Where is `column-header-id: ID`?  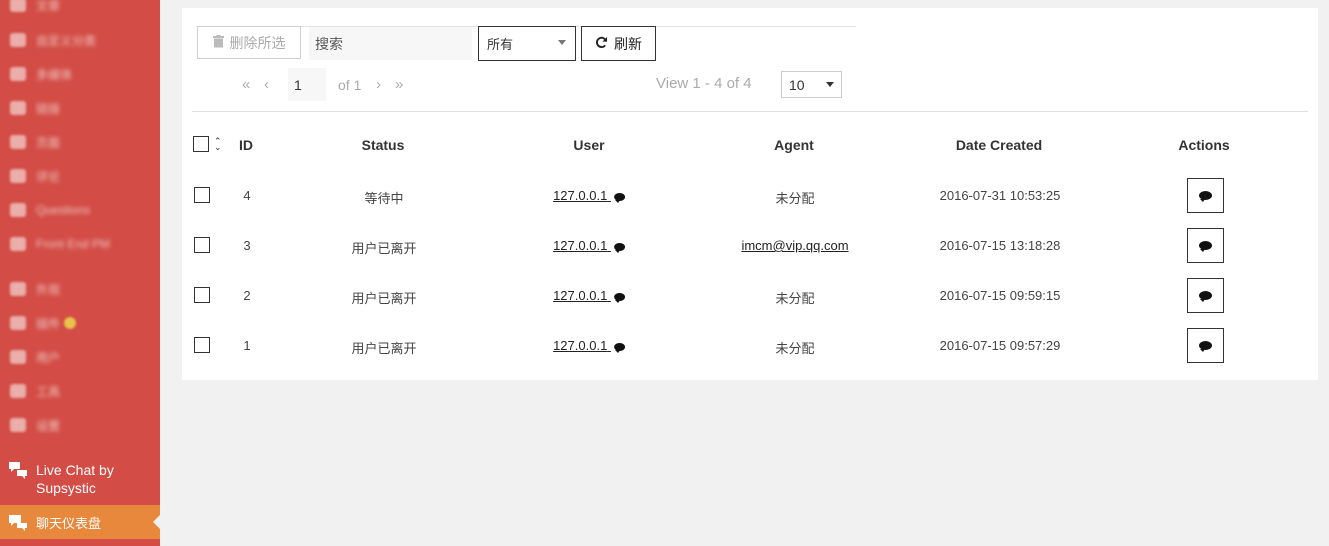
column-header-id: ID is located at coordinates (246, 145).